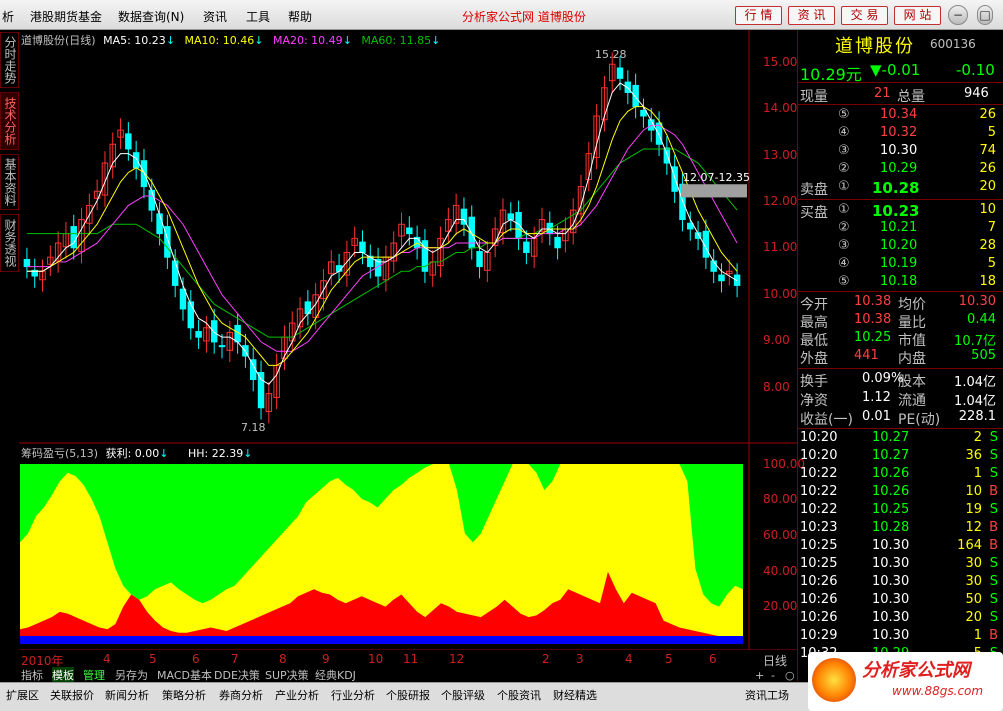 Image resolution: width=1003 pixels, height=711 pixels. Describe the element at coordinates (376, 659) in the screenshot. I see `x-tick-label: 10` at that location.